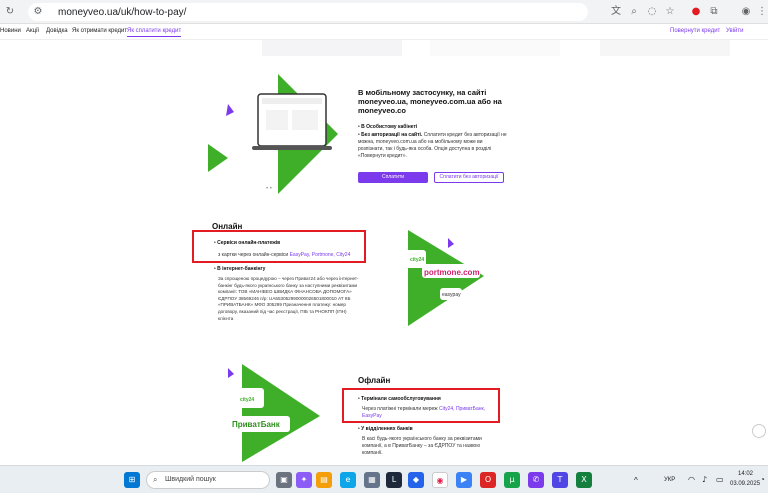 This screenshot has width=768, height=493. I want to click on nav-how-to-pay: Як сплатити кредит, so click(154, 32).